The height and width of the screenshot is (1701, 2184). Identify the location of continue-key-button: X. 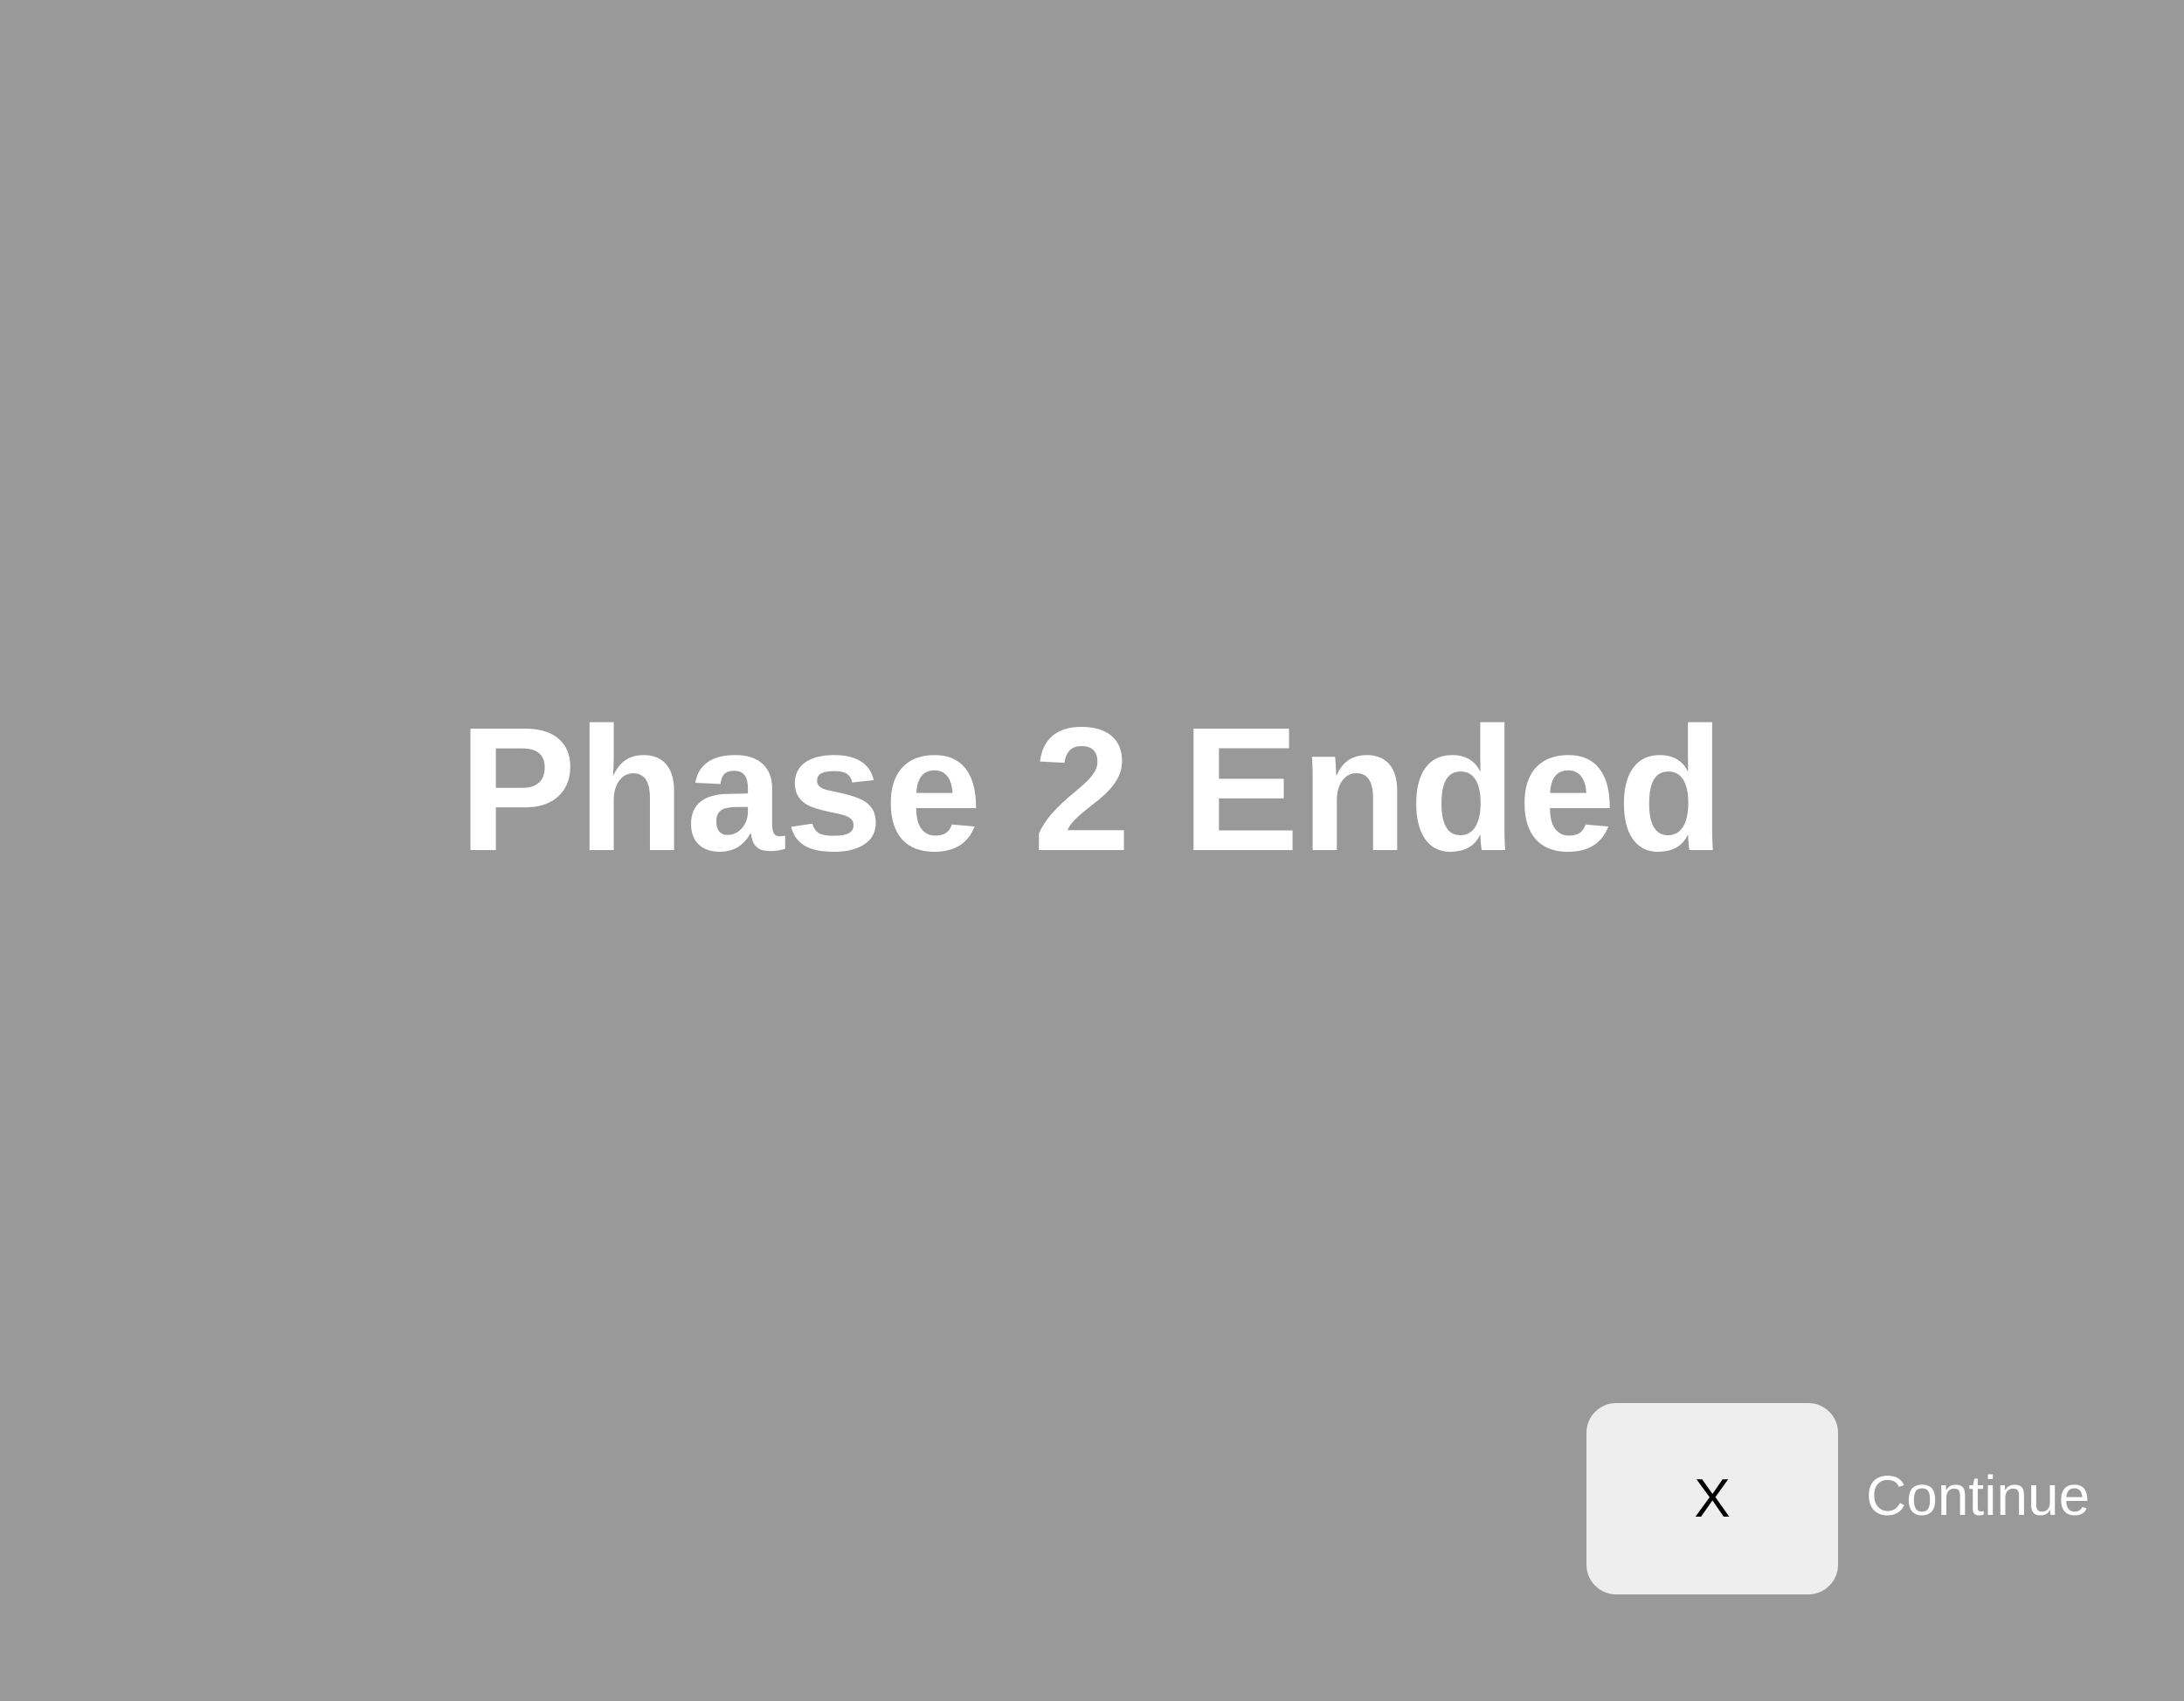
(1712, 1498).